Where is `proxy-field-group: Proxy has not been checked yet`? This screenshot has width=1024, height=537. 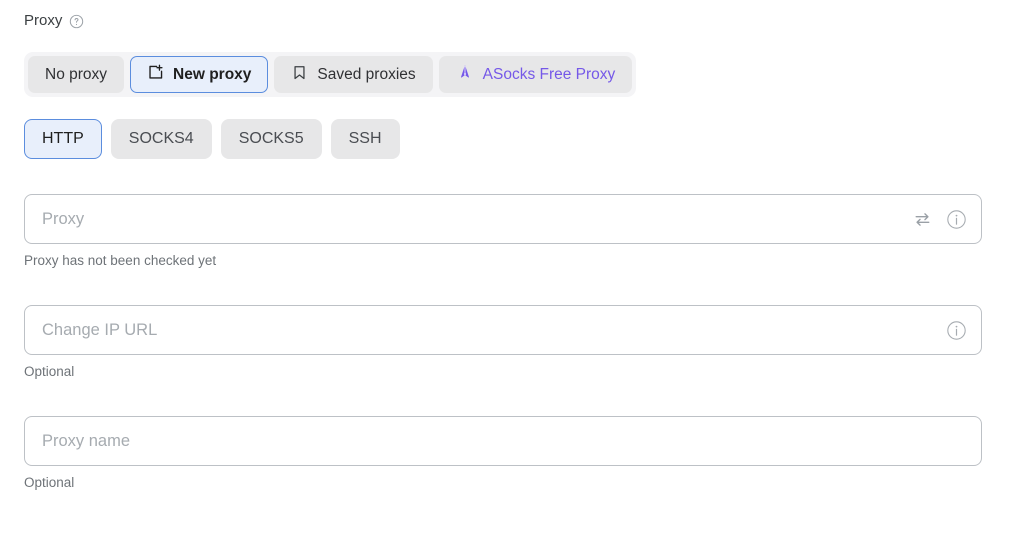
proxy-field-group: Proxy has not been checked yet is located at coordinates (503, 231).